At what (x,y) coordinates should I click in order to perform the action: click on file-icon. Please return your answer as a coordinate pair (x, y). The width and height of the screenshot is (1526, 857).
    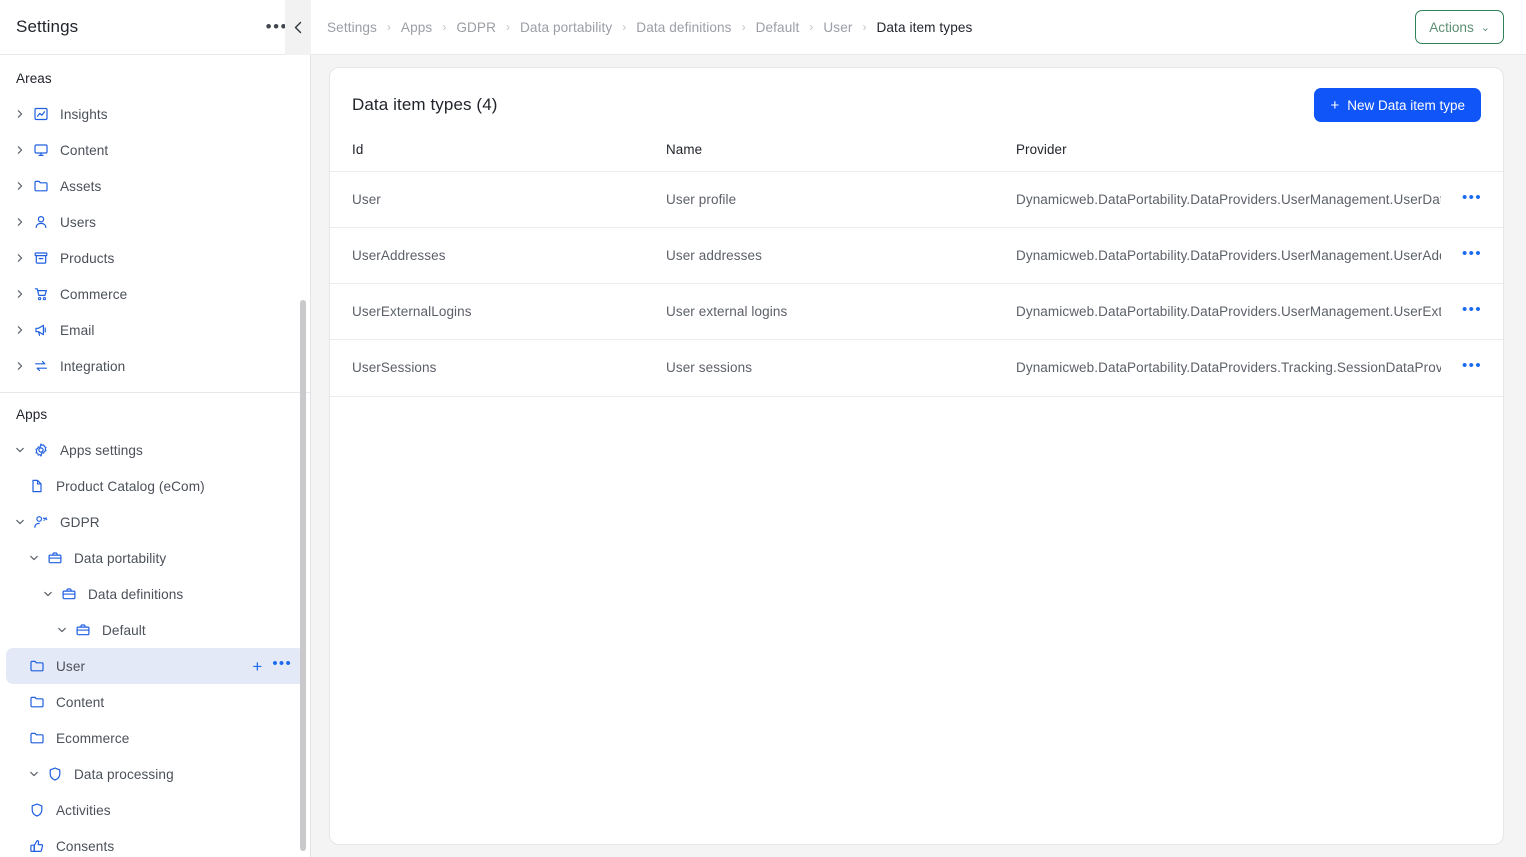
    Looking at the image, I should click on (37, 486).